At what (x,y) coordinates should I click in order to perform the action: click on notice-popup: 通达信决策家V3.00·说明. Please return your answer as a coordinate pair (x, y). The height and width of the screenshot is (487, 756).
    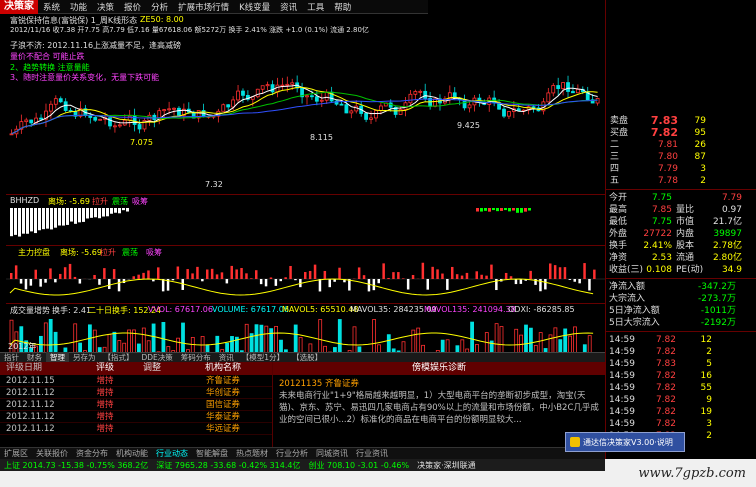
    Looking at the image, I should click on (625, 442).